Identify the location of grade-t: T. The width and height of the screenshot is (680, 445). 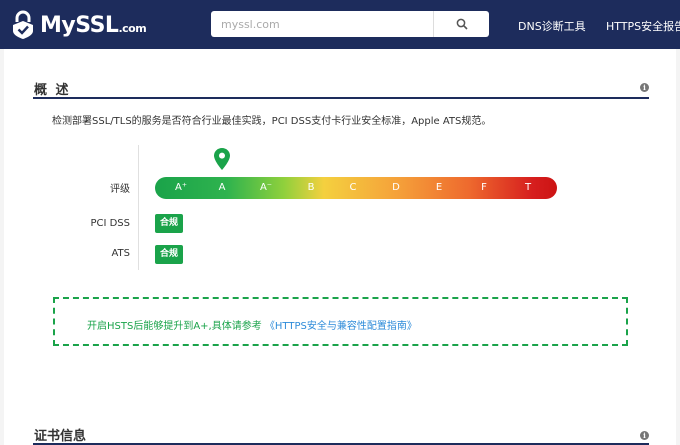
(528, 187).